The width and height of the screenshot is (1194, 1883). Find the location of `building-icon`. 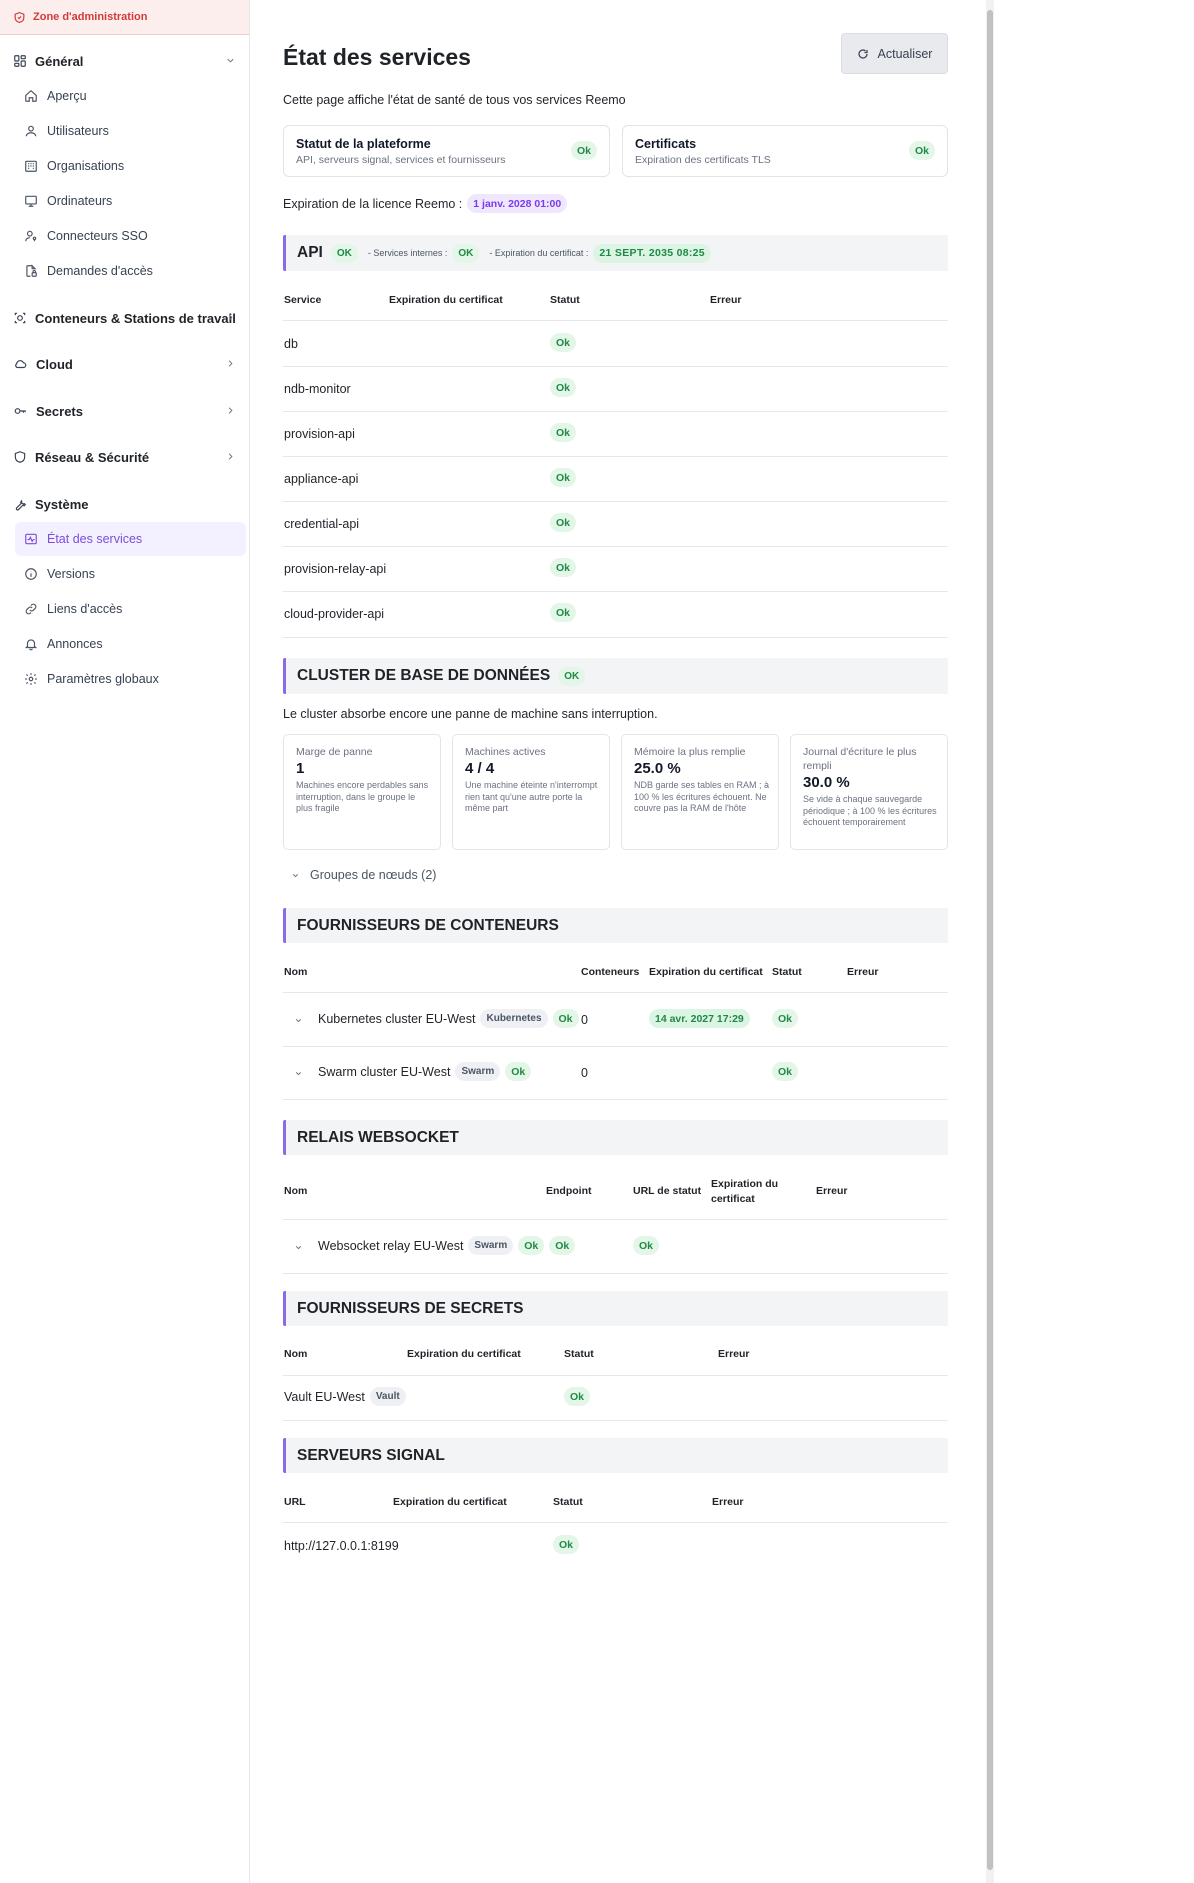

building-icon is located at coordinates (31, 166).